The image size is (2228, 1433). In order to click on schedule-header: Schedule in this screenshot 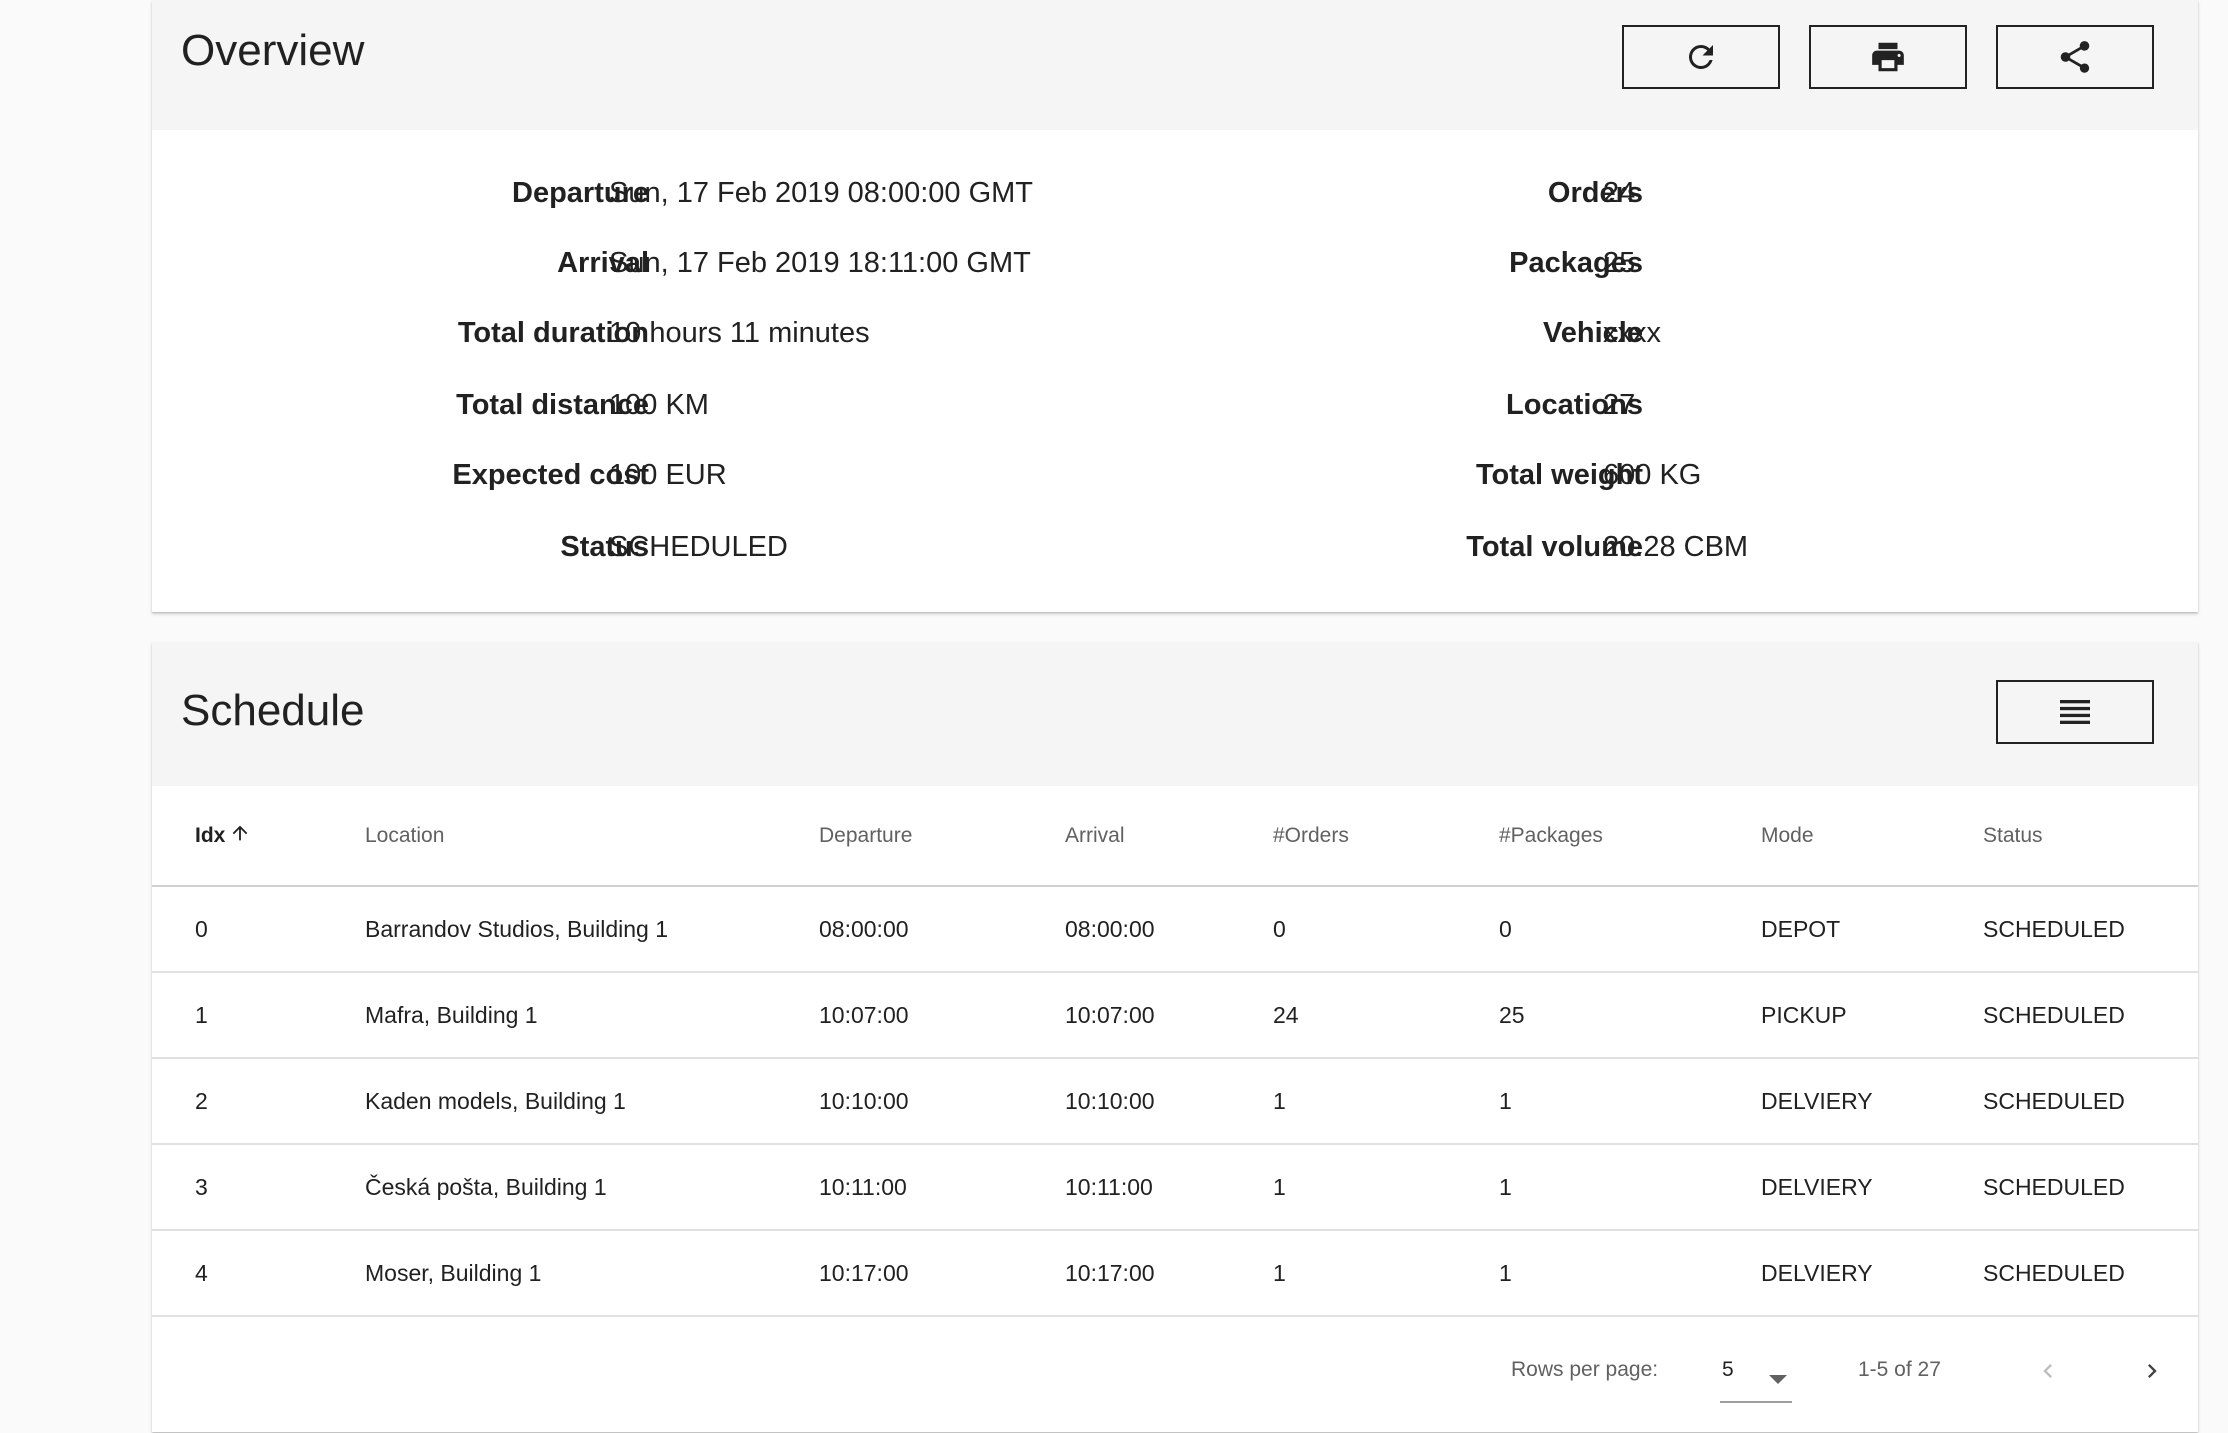, I will do `click(1175, 714)`.